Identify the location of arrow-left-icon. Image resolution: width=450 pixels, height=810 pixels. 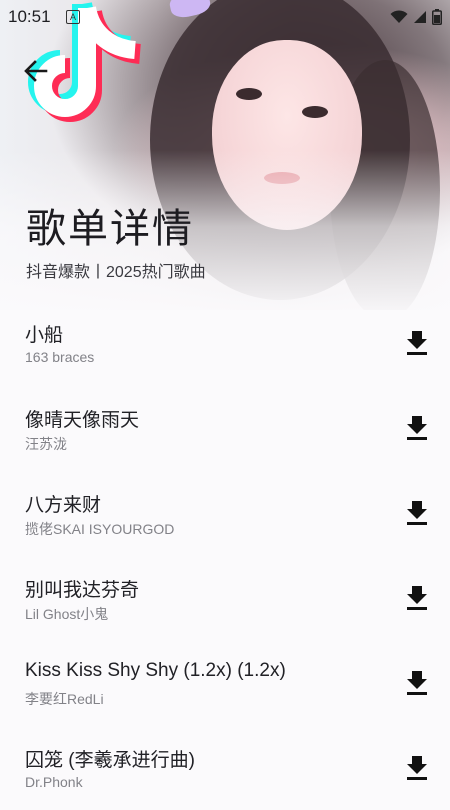
(36, 71).